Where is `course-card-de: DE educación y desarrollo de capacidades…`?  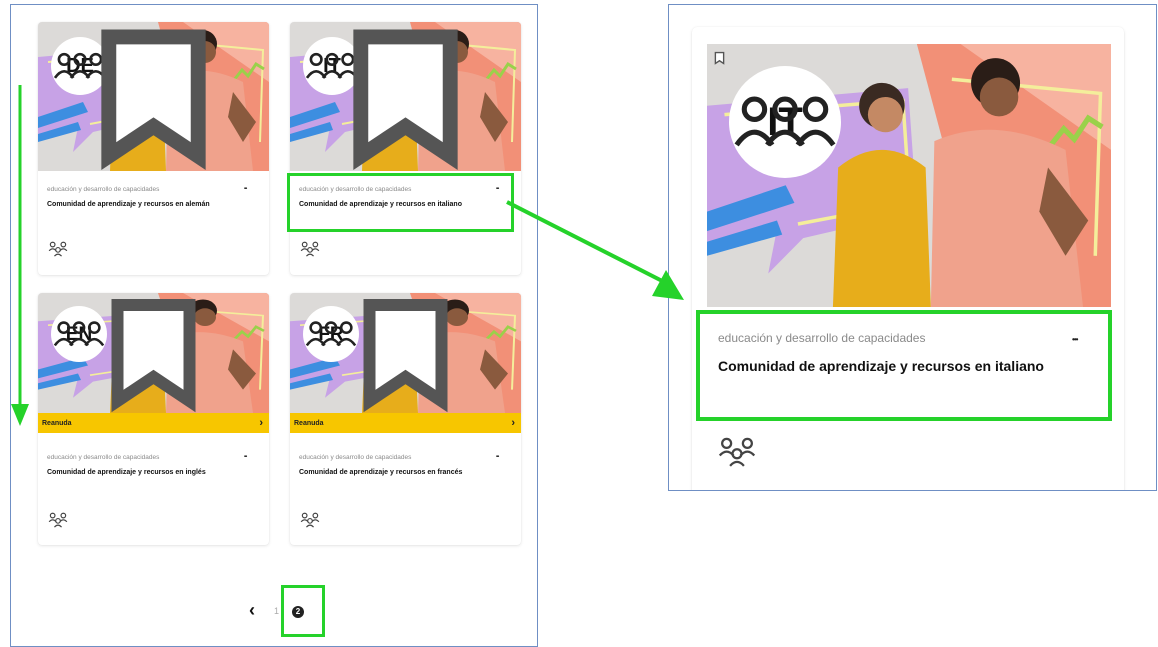
course-card-de: DE educación y desarrollo de capacidades… is located at coordinates (153, 148).